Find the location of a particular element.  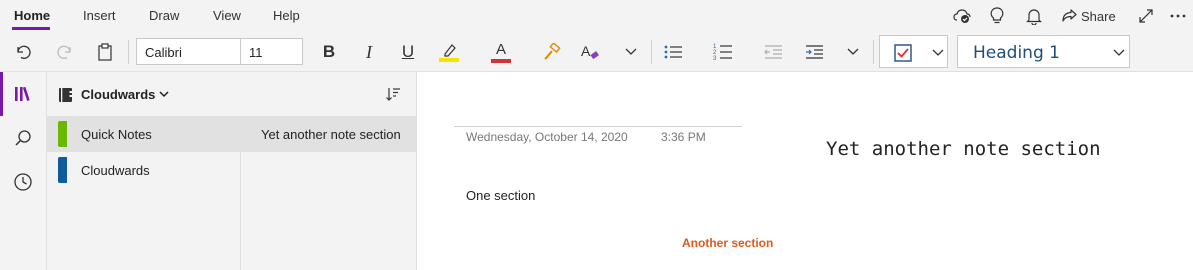

lightbulb-icon is located at coordinates (997, 16).